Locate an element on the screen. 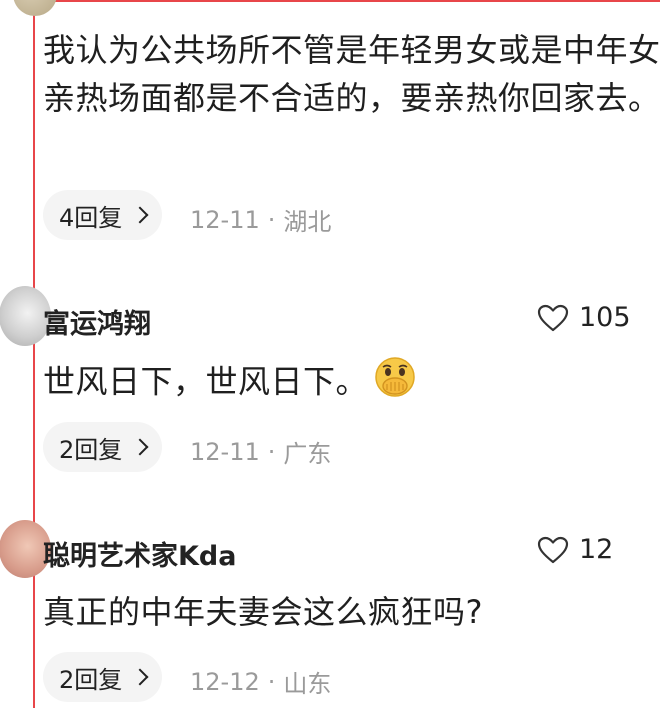 The height and width of the screenshot is (708, 660). comment-text: 真正的中年夫妻会这么疯狂吗? is located at coordinates (263, 612).